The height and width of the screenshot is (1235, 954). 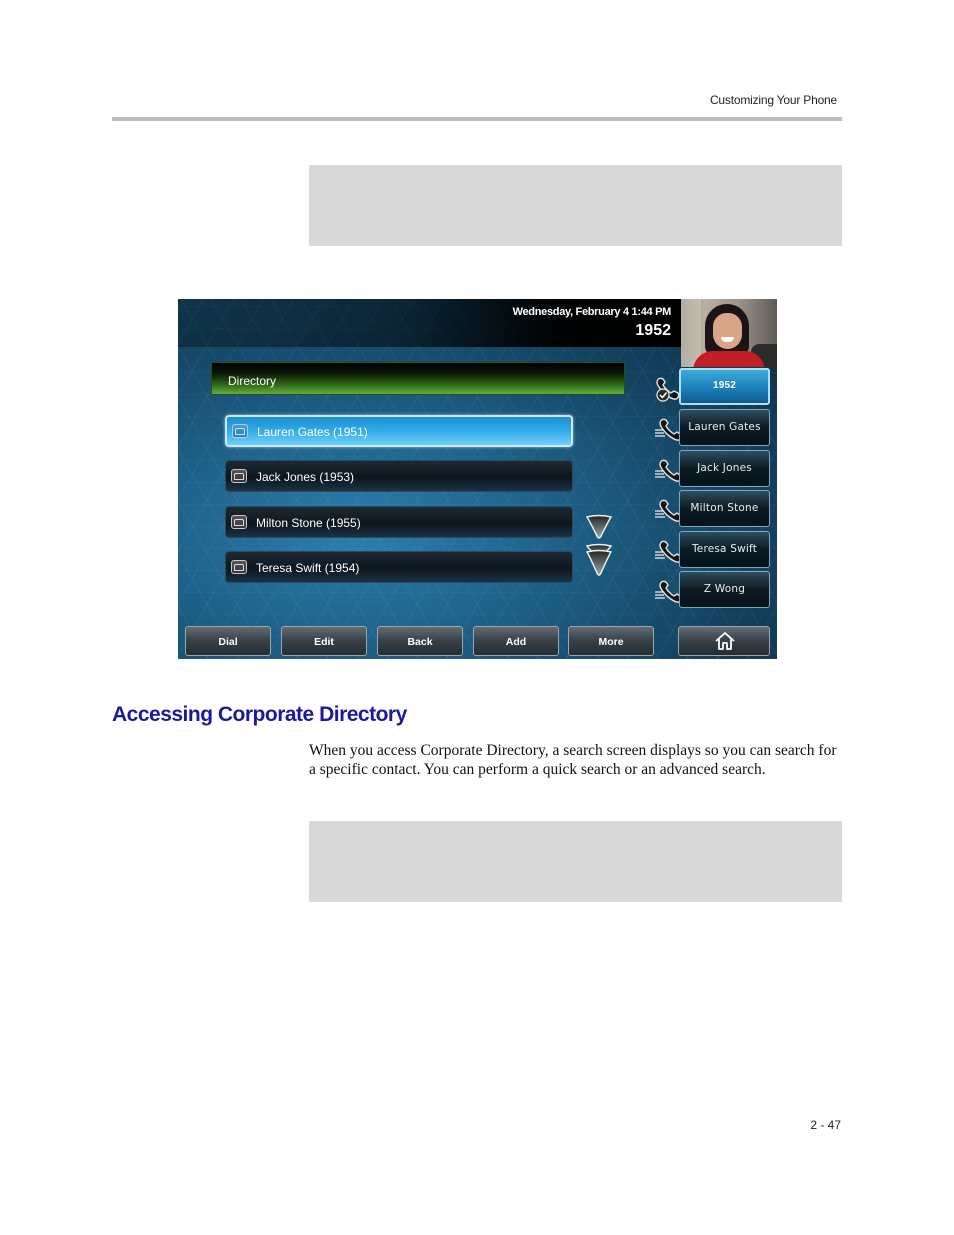 I want to click on softkey-label: More, so click(x=611, y=642).